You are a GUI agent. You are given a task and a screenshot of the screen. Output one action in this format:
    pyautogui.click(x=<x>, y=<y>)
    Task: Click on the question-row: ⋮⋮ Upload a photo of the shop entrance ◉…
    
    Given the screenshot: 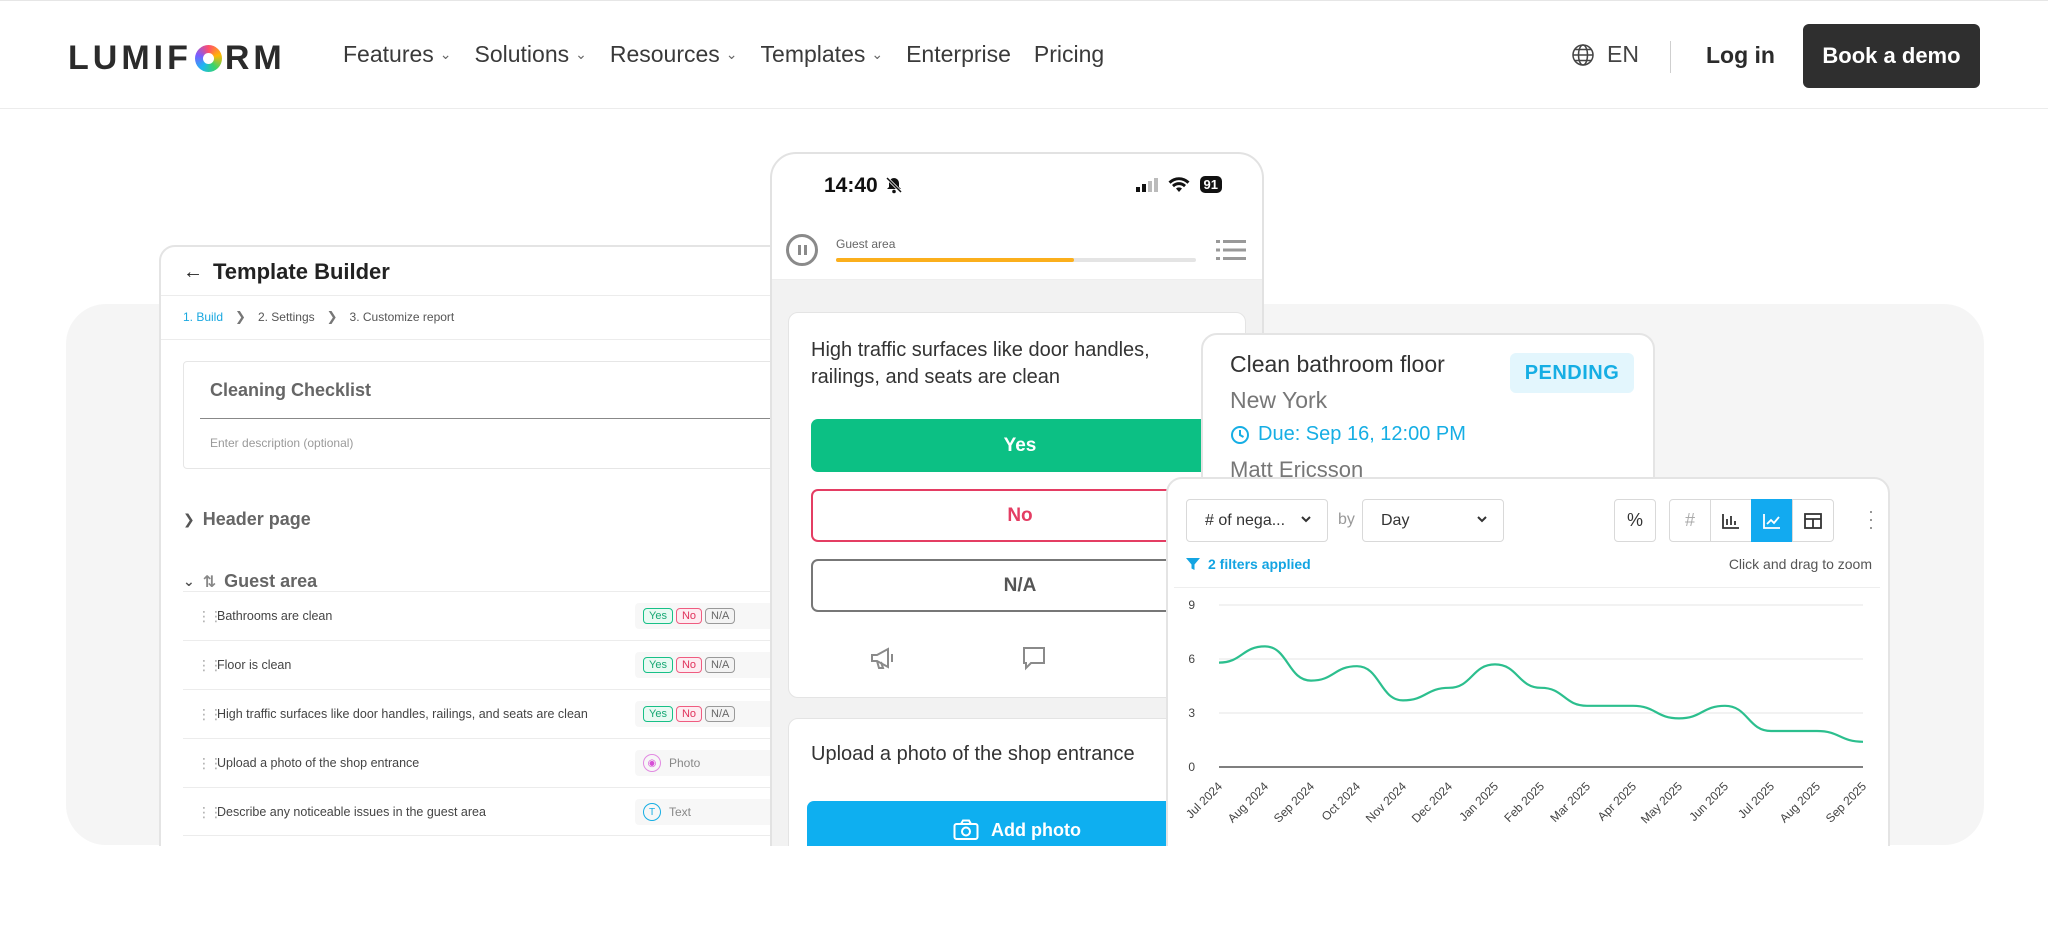 What is the action you would take?
    pyautogui.click(x=490, y=762)
    